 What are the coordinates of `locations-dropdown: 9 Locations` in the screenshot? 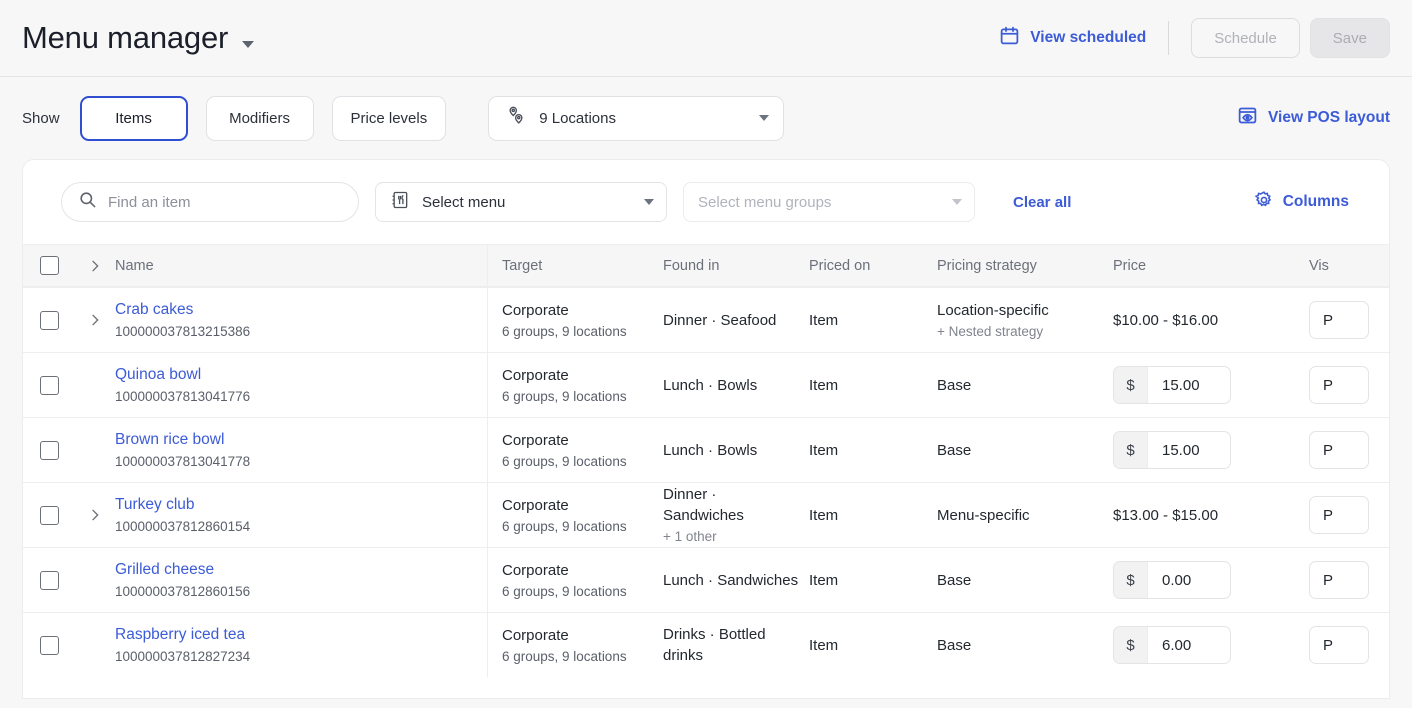 It's located at (636, 118).